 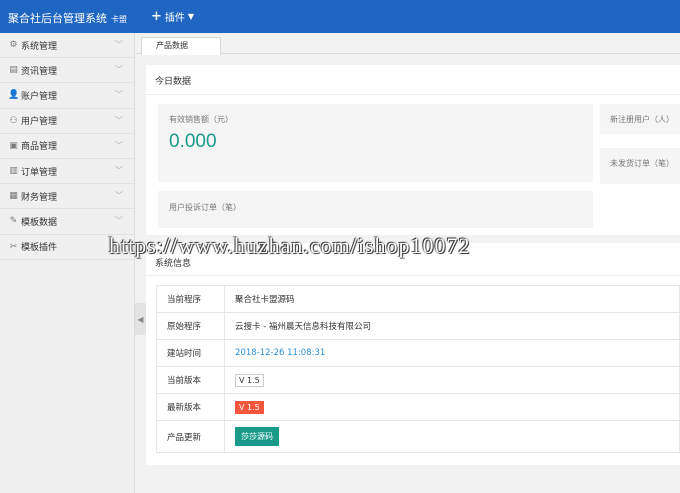 What do you see at coordinates (375, 209) in the screenshot?
I see `complaints-stat-card: 用户投诉订单（笔）` at bounding box center [375, 209].